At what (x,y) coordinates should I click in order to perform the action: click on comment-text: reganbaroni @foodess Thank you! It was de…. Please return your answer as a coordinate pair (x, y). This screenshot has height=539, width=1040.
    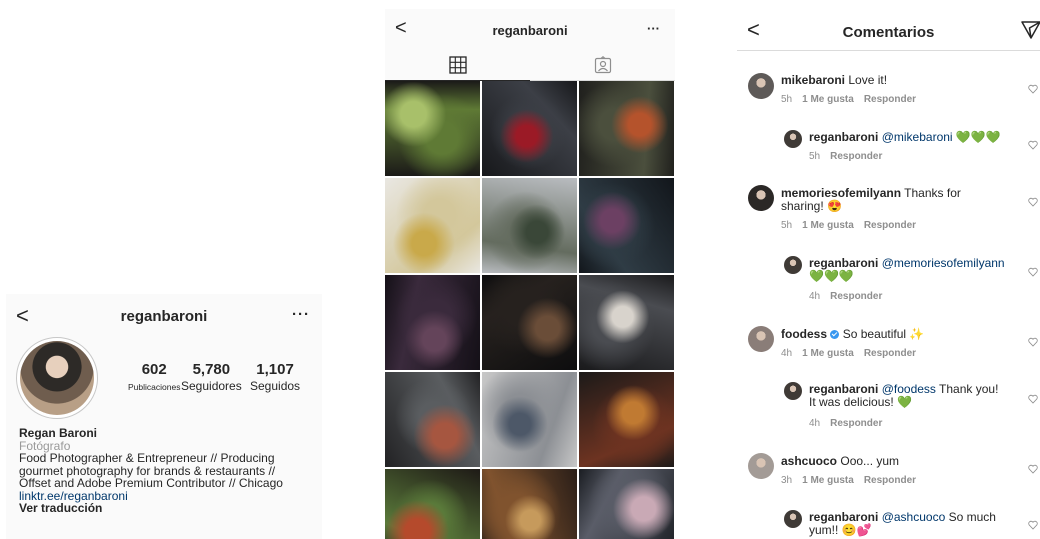
    Looking at the image, I should click on (904, 395).